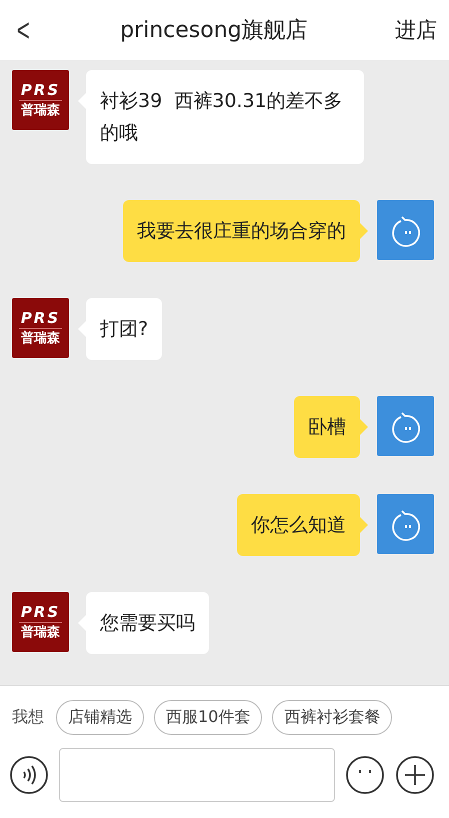 Image resolution: width=449 pixels, height=818 pixels. What do you see at coordinates (28, 717) in the screenshot?
I see `suggestion-label: 我想` at bounding box center [28, 717].